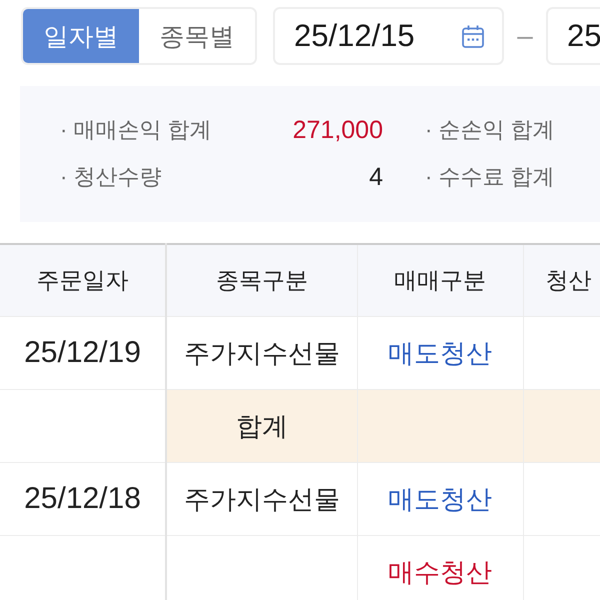 Image resolution: width=600 pixels, height=600 pixels. What do you see at coordinates (440, 280) in the screenshot?
I see `column-header: 매매구분` at bounding box center [440, 280].